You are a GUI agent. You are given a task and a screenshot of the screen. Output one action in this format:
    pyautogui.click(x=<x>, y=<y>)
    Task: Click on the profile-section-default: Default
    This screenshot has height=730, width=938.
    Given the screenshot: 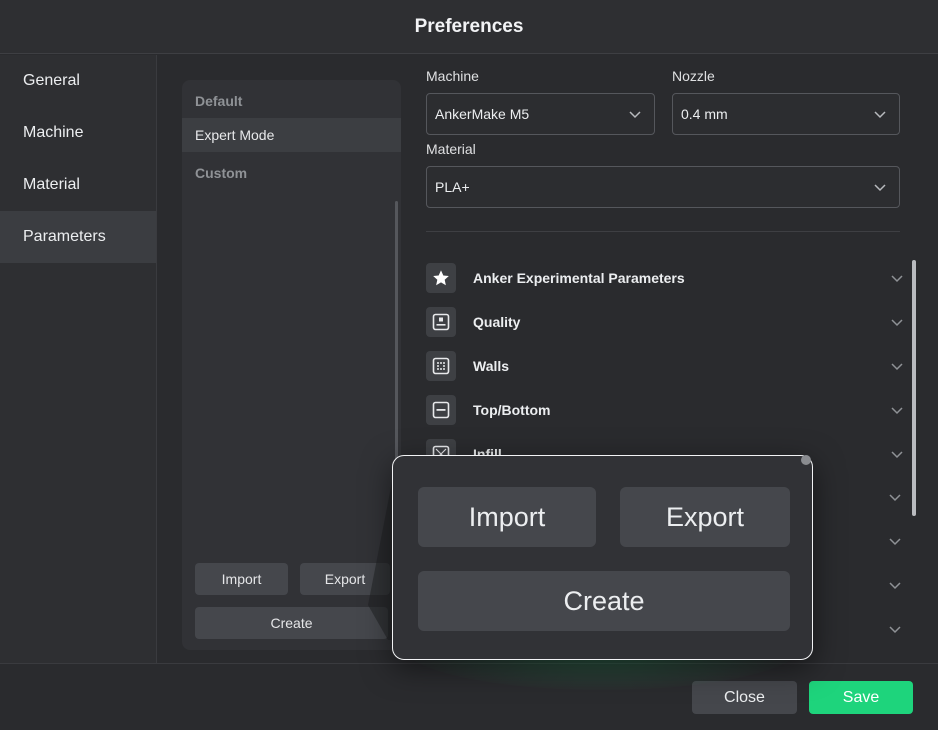 What is the action you would take?
    pyautogui.click(x=291, y=101)
    